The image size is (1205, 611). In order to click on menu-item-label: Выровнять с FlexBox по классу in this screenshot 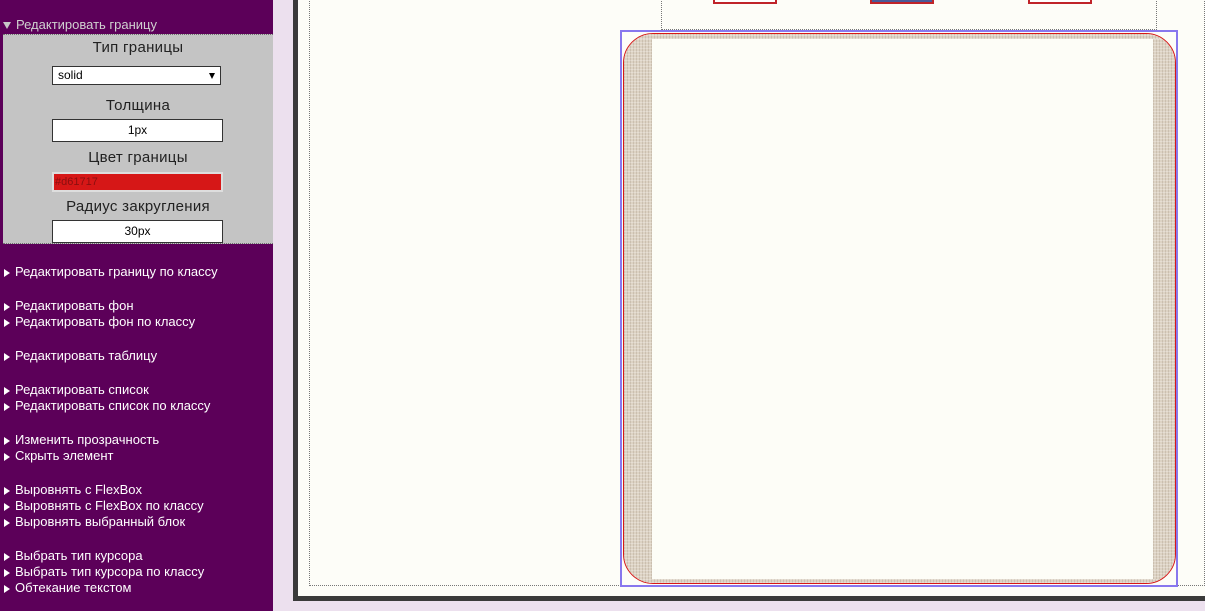, I will do `click(109, 505)`.